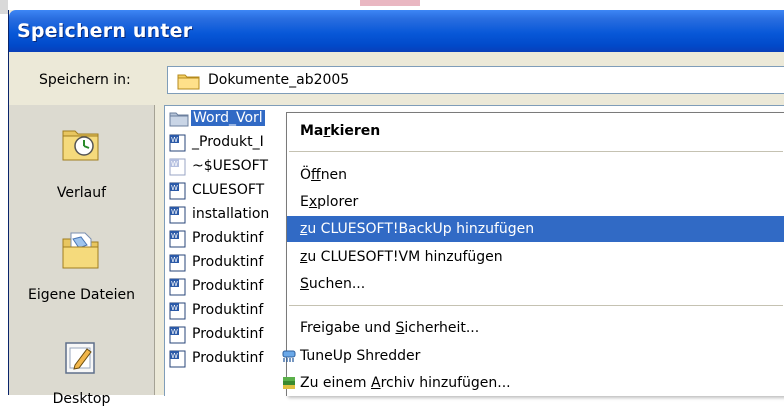  What do you see at coordinates (306, 175) in the screenshot?
I see `menu-item-text: Ö` at bounding box center [306, 175].